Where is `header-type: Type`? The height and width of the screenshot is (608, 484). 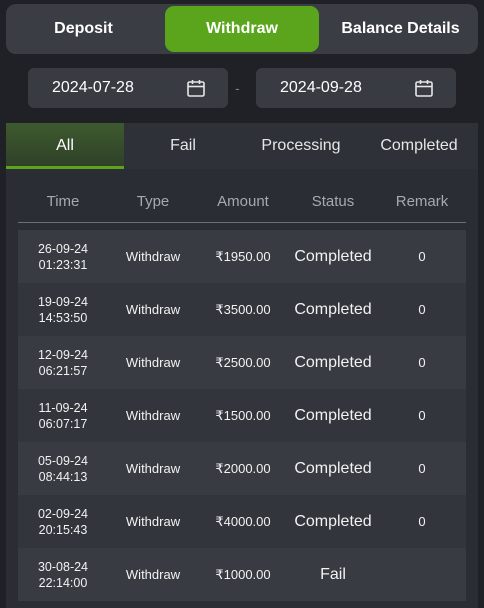
header-type: Type is located at coordinates (153, 201).